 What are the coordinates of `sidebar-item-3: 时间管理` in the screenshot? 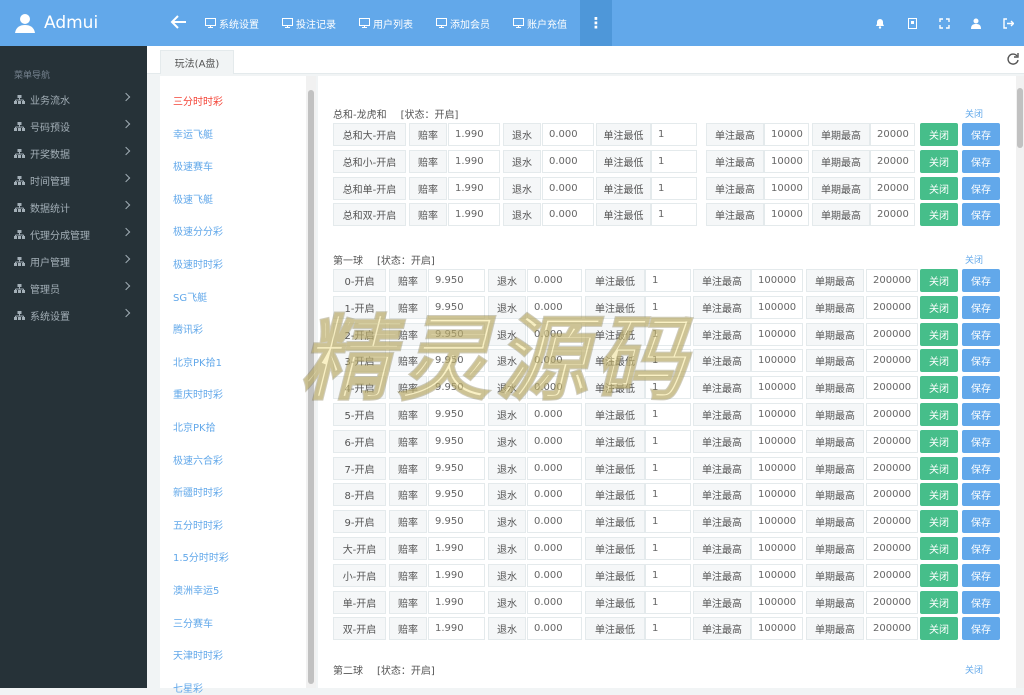 It's located at (73, 180).